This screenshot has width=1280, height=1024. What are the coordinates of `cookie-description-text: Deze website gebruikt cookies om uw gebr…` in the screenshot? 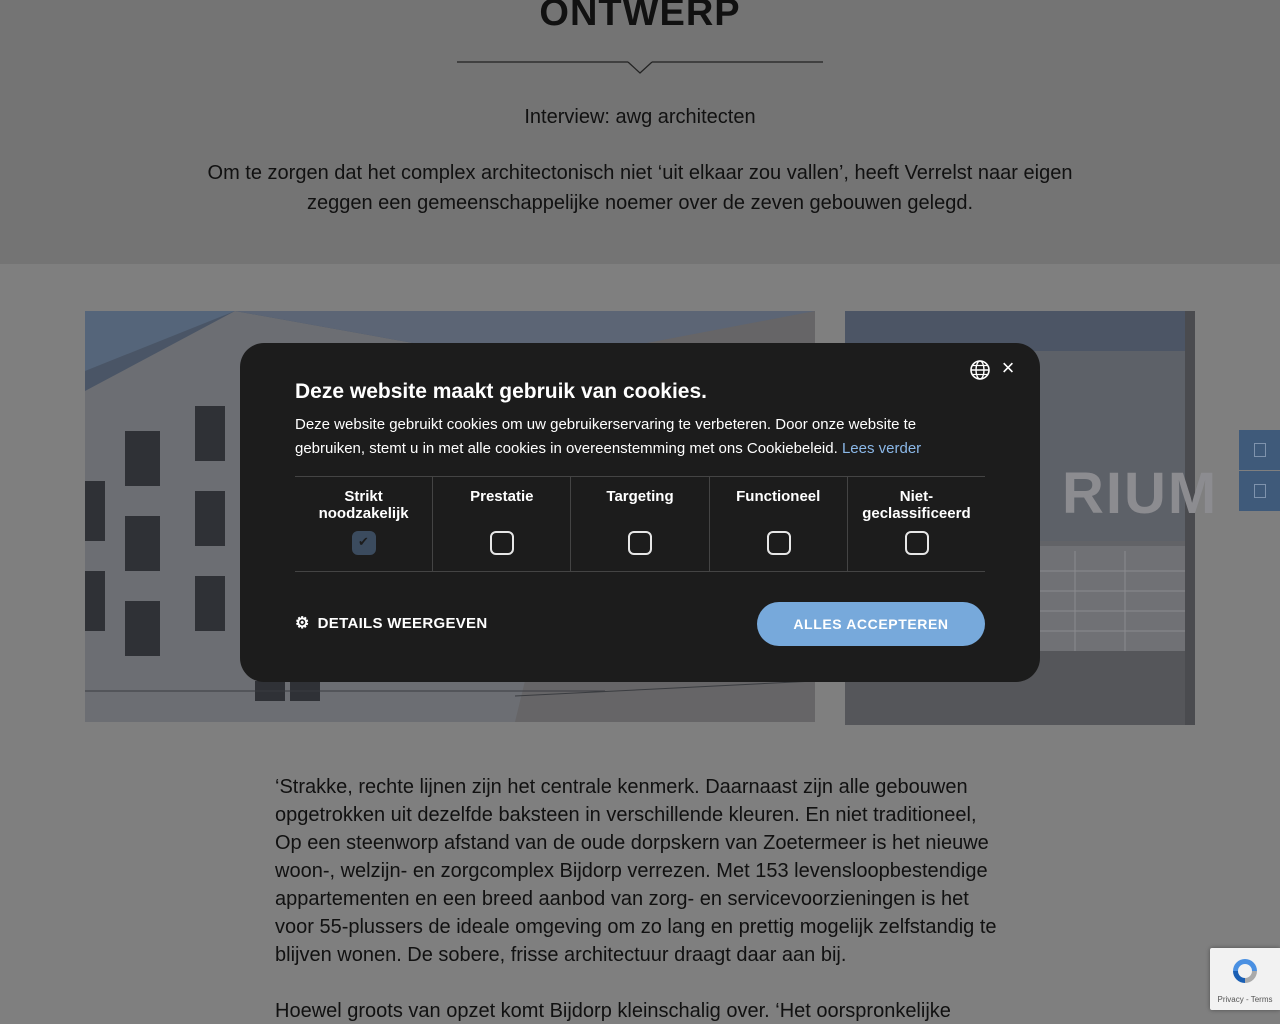 It's located at (606, 436).